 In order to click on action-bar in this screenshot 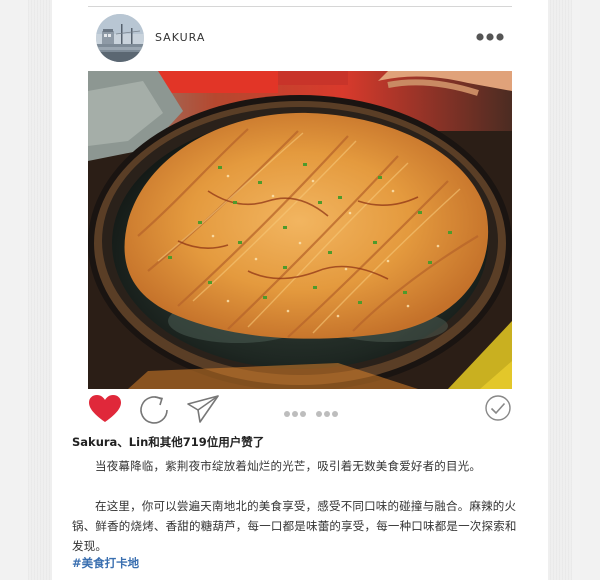, I will do `click(300, 410)`.